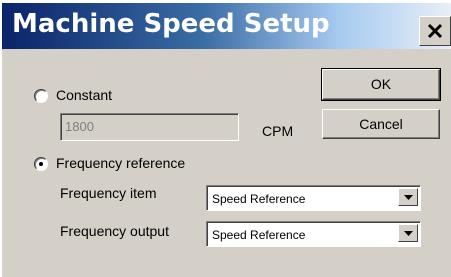 This screenshot has height=277, width=451. I want to click on constant-value-field: 1800, so click(149, 127).